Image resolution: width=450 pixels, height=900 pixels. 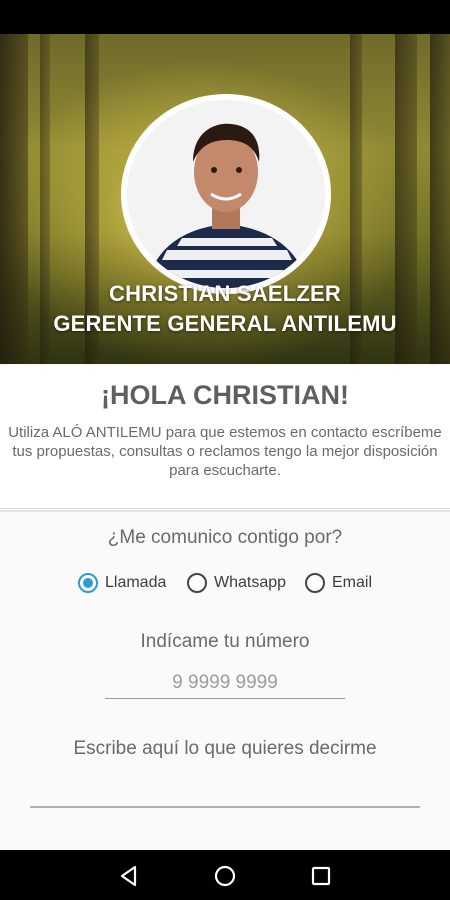 What do you see at coordinates (225, 748) in the screenshot?
I see `message-label: Escribe aquí lo que quieres decirme` at bounding box center [225, 748].